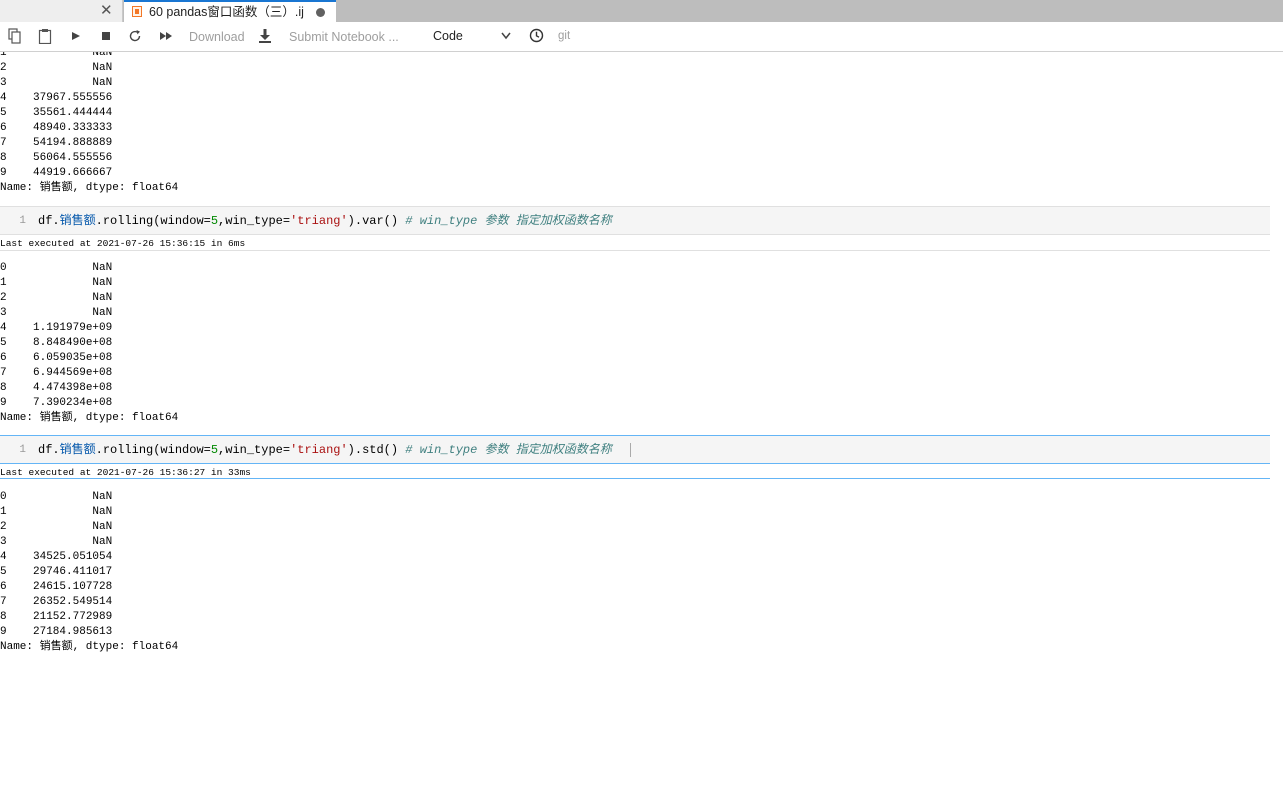 This screenshot has height=802, width=1283. I want to click on stop-icon, so click(106, 36).